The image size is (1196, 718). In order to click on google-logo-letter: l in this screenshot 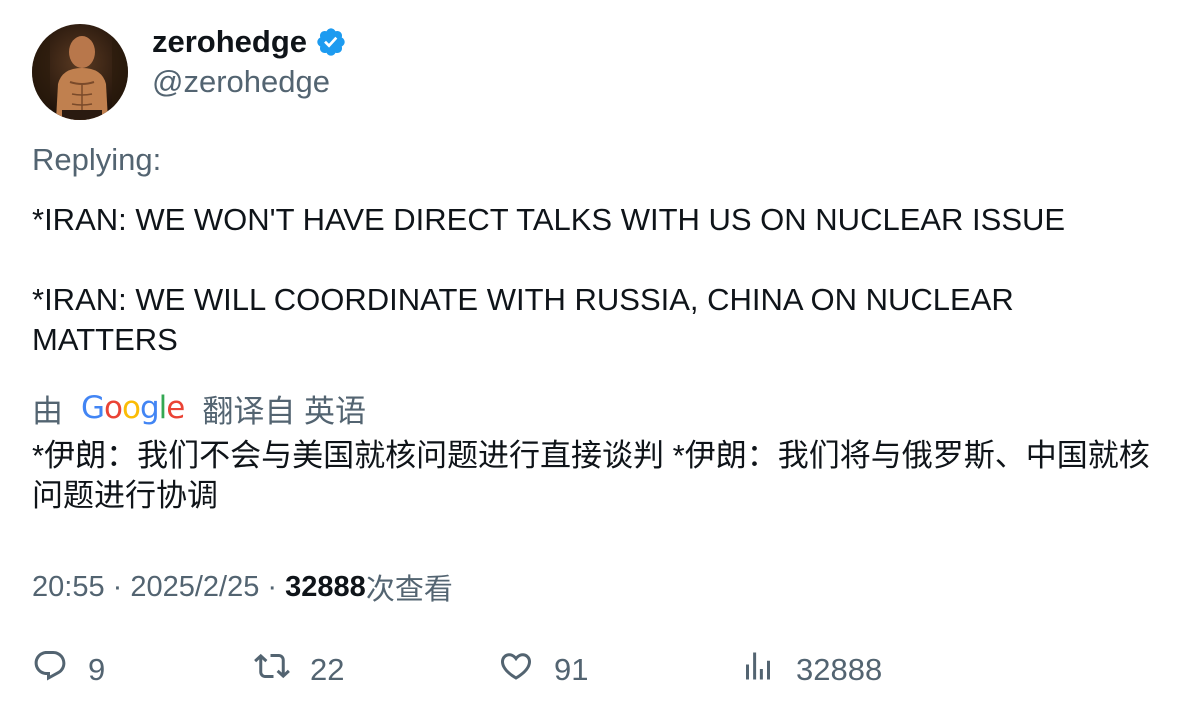, I will do `click(163, 408)`.